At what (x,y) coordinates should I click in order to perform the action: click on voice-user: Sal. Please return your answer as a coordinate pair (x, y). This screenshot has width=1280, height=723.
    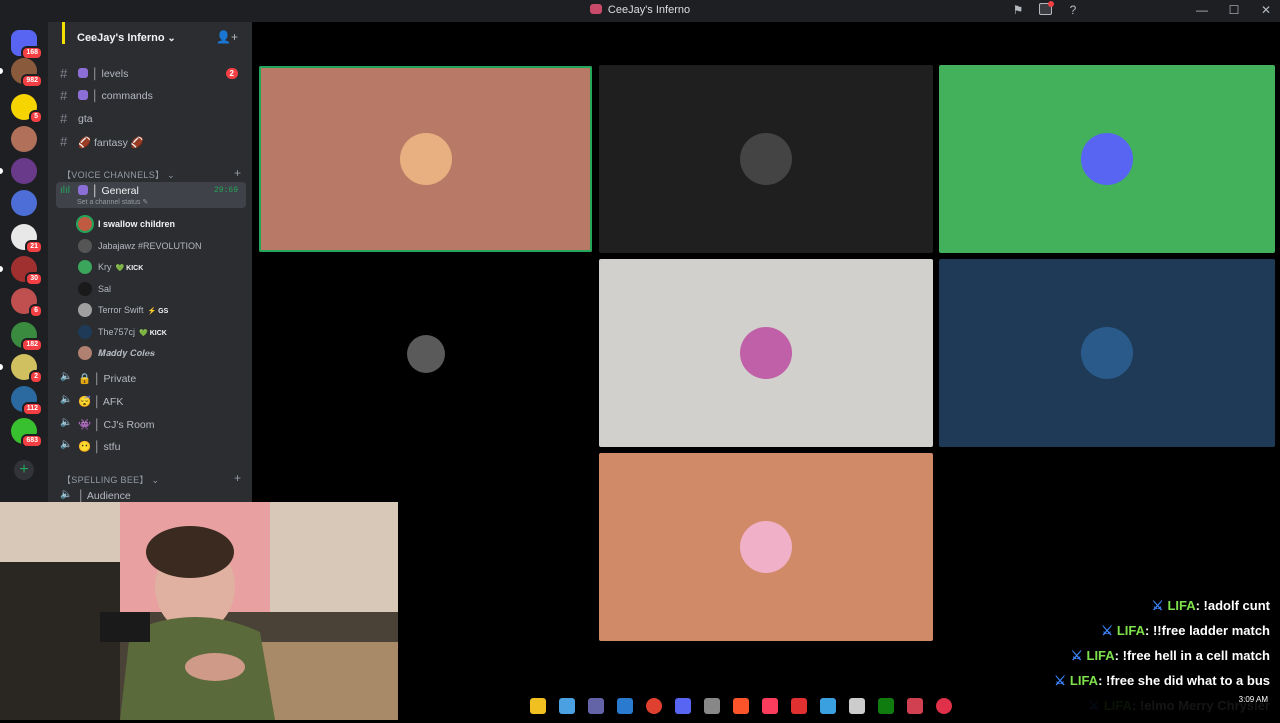
    Looking at the image, I should click on (161, 289).